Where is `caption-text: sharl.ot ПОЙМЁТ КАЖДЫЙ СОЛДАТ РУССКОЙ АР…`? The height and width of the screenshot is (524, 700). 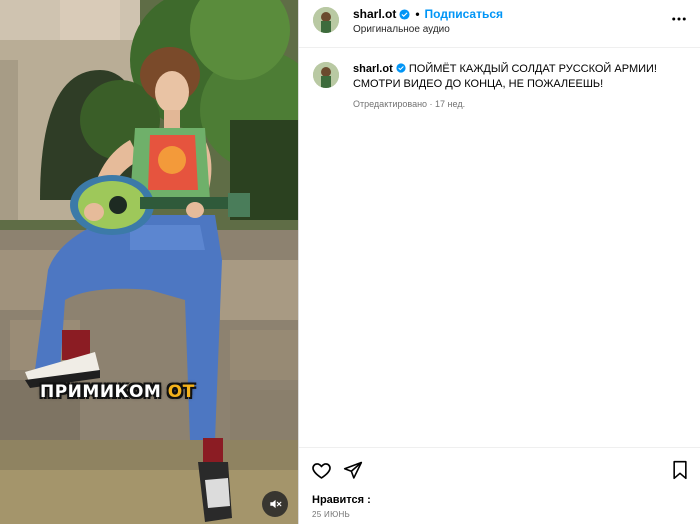 caption-text: sharl.ot ПОЙМЁТ КАЖДЫЙ СОЛДАТ РУССКОЙ АР… is located at coordinates (511, 77).